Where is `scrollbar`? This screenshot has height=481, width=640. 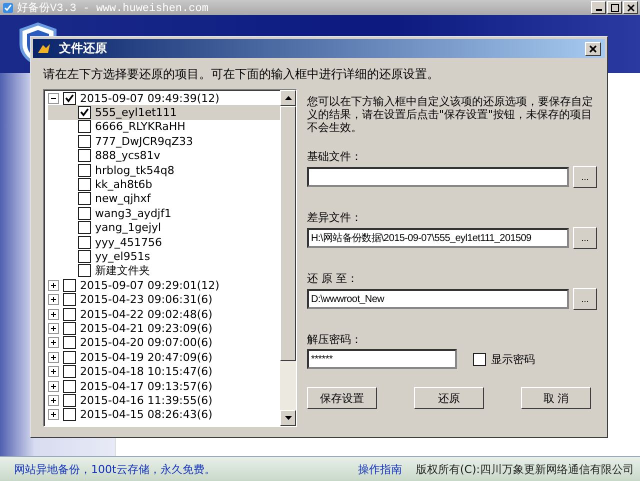
scrollbar is located at coordinates (288, 258).